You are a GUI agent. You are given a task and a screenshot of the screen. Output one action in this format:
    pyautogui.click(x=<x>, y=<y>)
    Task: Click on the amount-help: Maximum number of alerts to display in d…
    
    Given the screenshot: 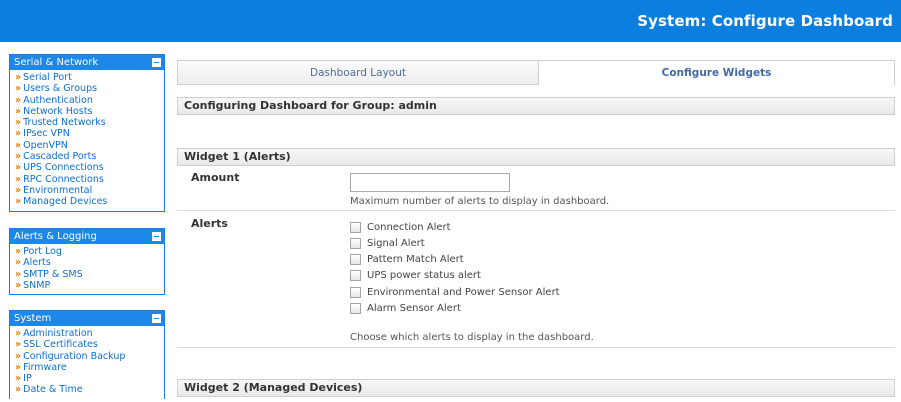 What is the action you would take?
    pyautogui.click(x=480, y=201)
    